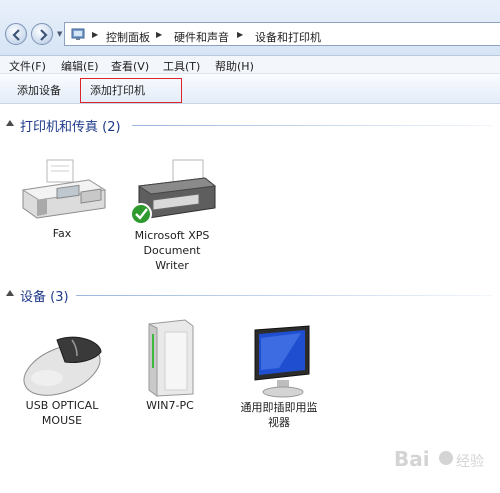  Describe the element at coordinates (170, 405) in the screenshot. I see `device-label: WIN7-PC` at that location.